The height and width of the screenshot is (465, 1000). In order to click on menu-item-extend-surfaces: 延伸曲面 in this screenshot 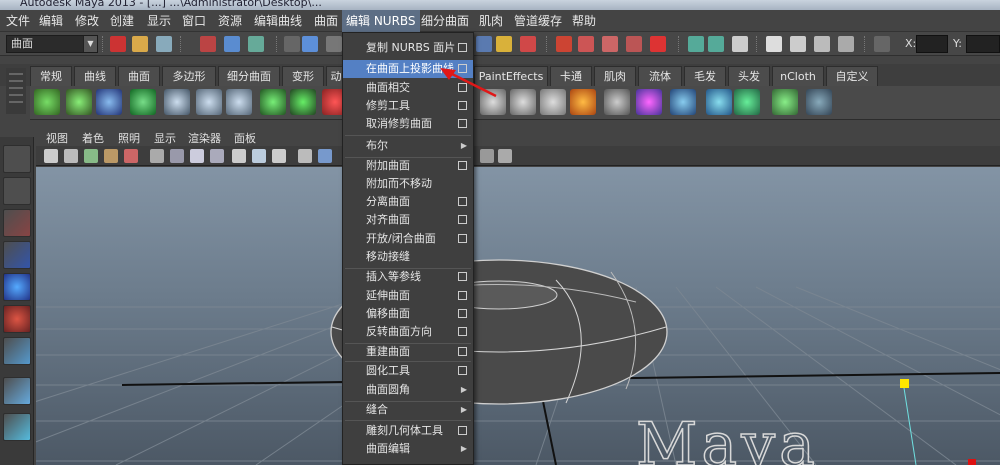, I will do `click(408, 296)`.